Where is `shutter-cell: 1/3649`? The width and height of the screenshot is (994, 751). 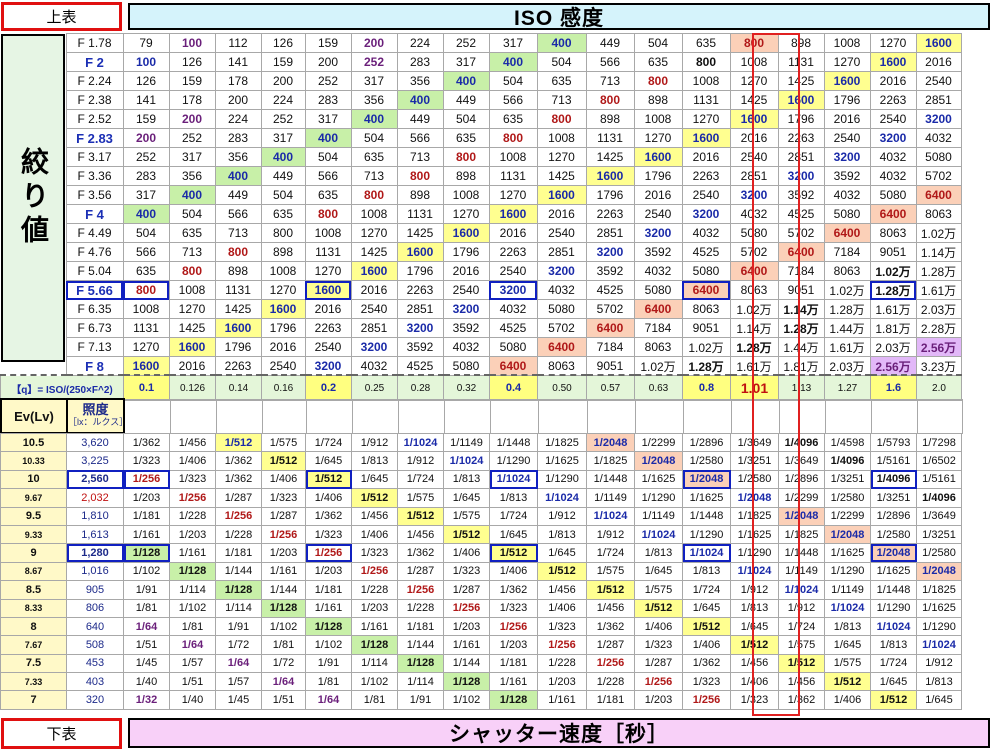 shutter-cell: 1/3649 is located at coordinates (939, 516).